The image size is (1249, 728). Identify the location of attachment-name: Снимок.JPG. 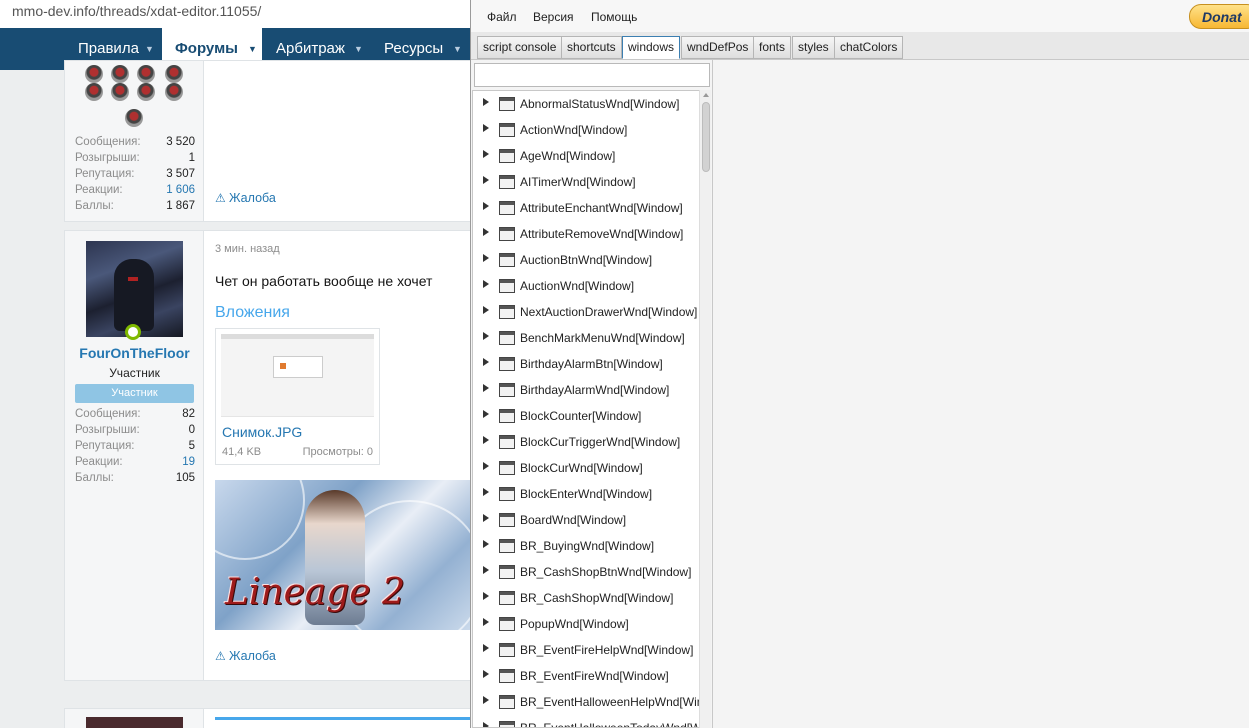
(262, 432).